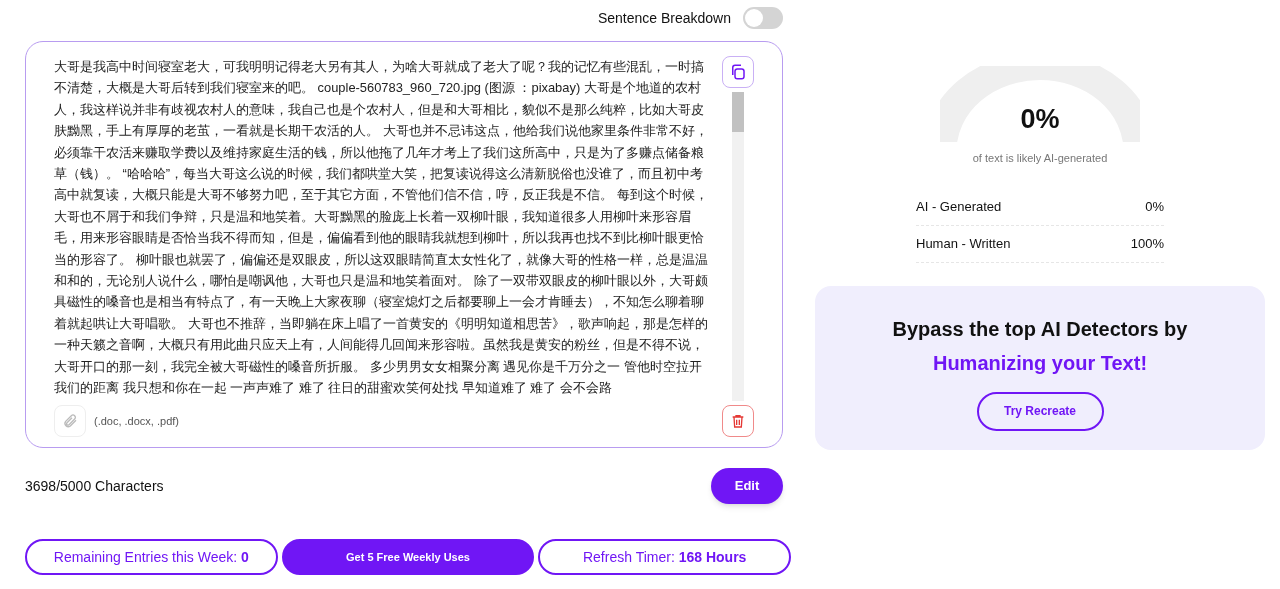 The image size is (1280, 589). What do you see at coordinates (738, 246) in the screenshot?
I see `scrollbar` at bounding box center [738, 246].